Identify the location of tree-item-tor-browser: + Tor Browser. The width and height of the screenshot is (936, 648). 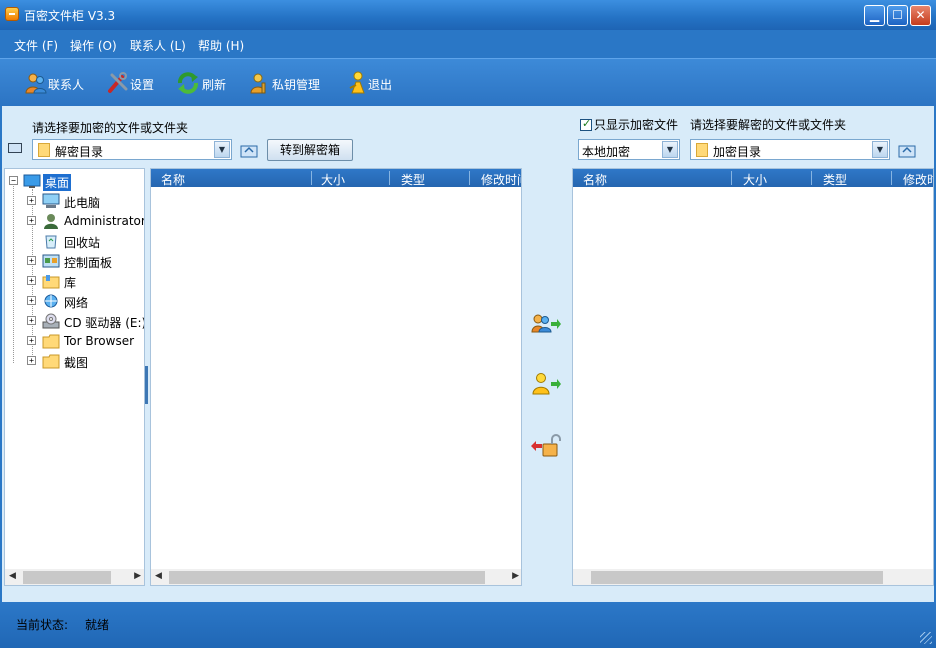
(74, 341).